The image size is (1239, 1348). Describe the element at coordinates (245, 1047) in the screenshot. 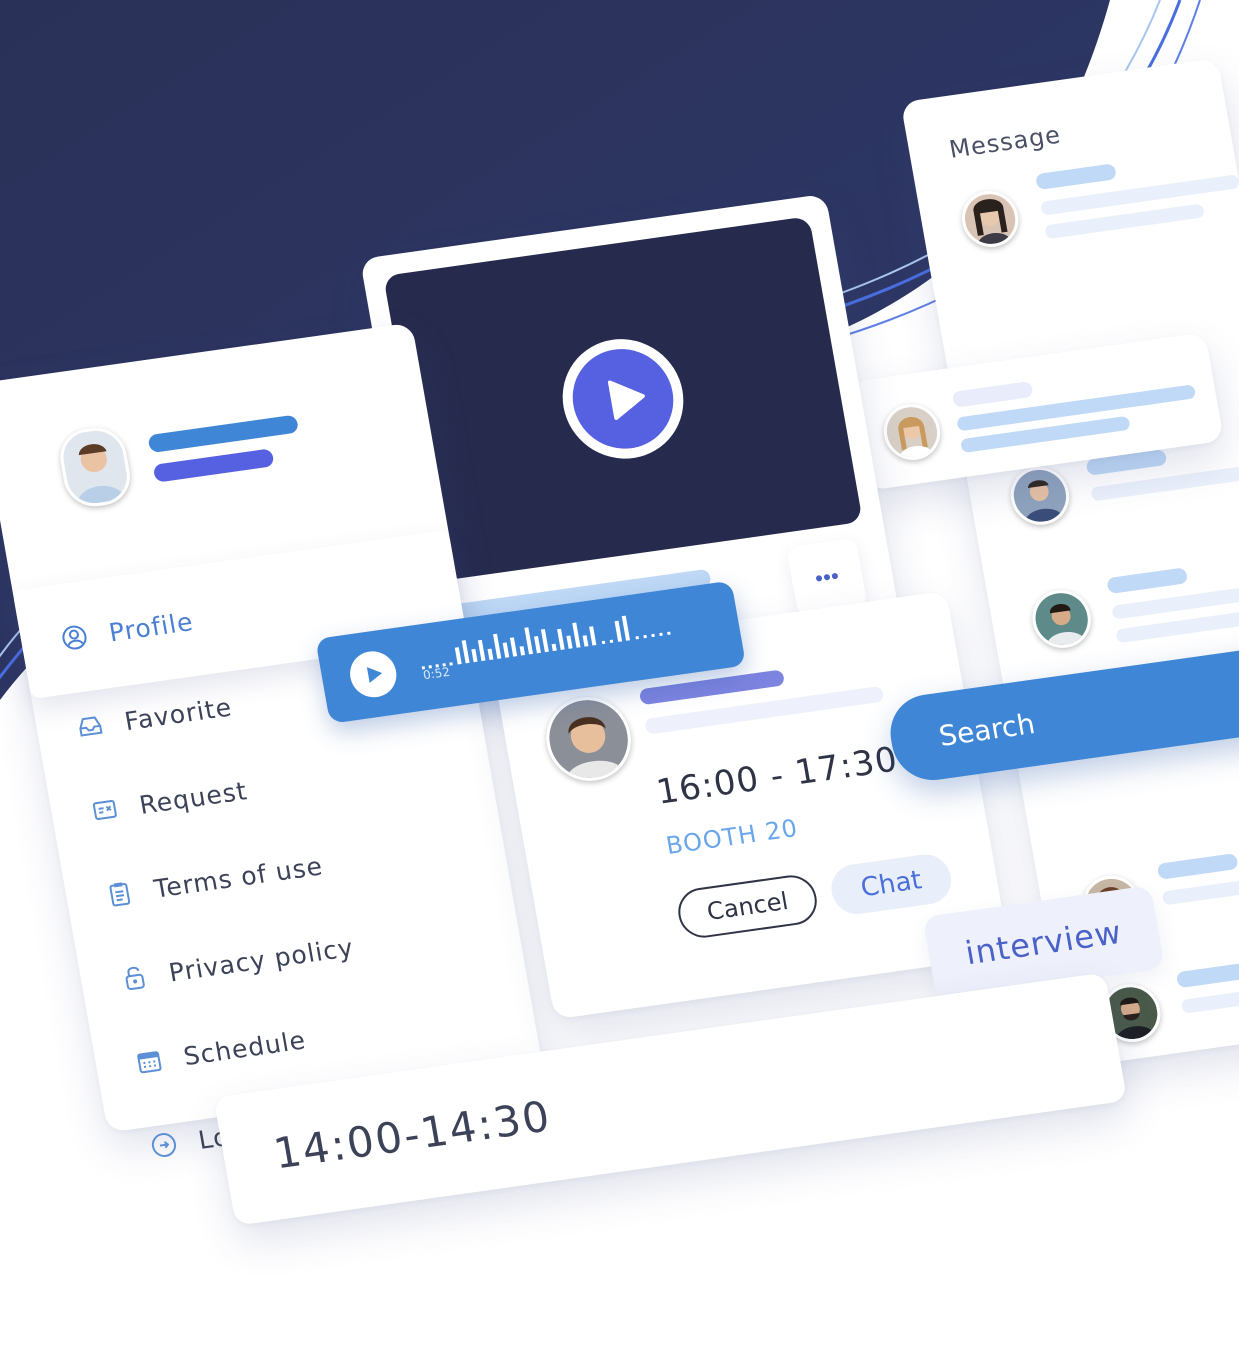

I see `menu-label: Schedule` at that location.